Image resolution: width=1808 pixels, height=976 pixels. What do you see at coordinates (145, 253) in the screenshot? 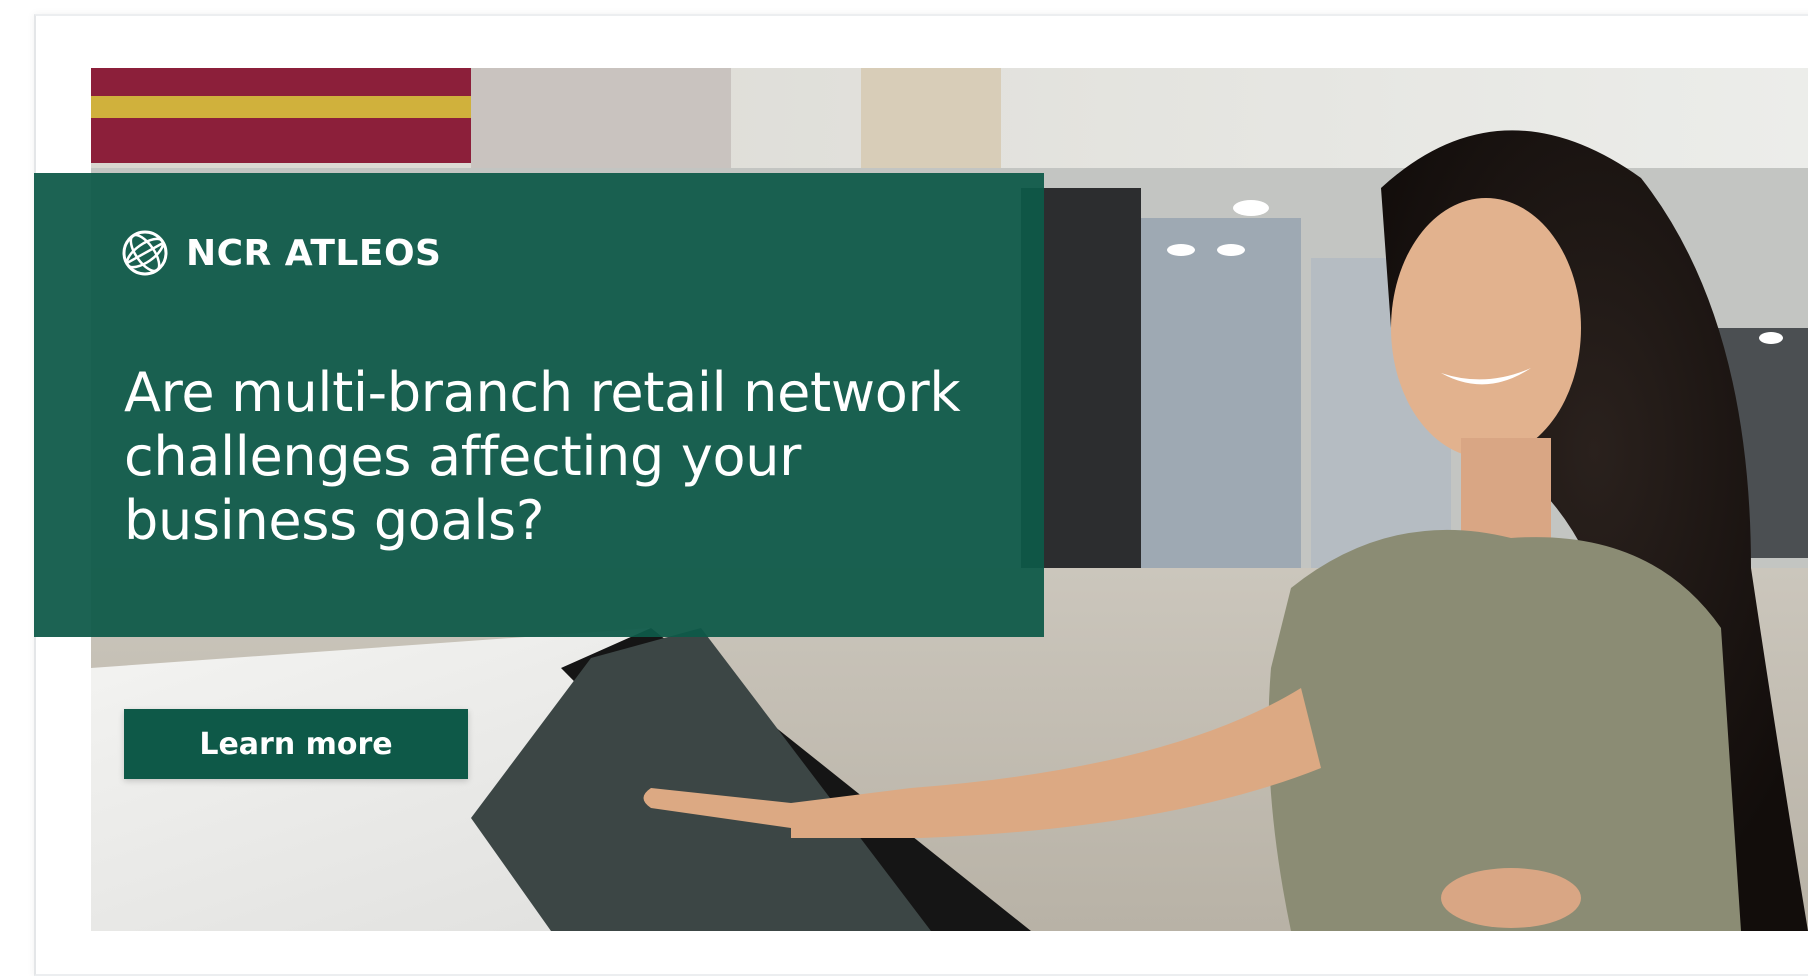
I see `globe-logo-icon` at bounding box center [145, 253].